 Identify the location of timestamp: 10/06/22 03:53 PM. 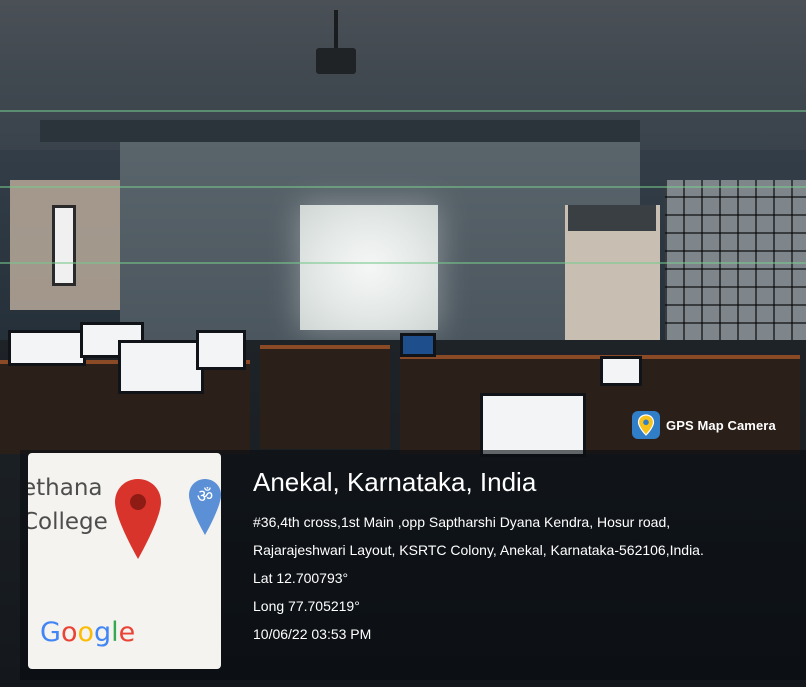
(312, 634).